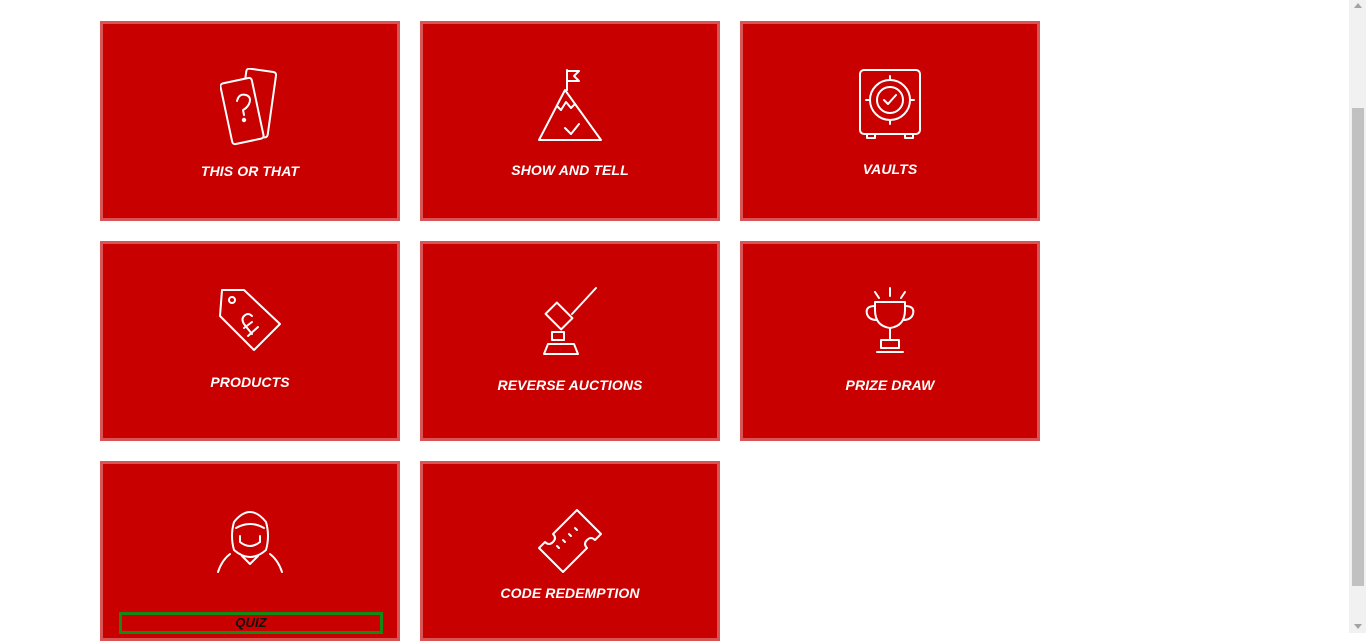 The image size is (1366, 641). What do you see at coordinates (570, 593) in the screenshot?
I see `tile-label: CODE REDEMPTION` at bounding box center [570, 593].